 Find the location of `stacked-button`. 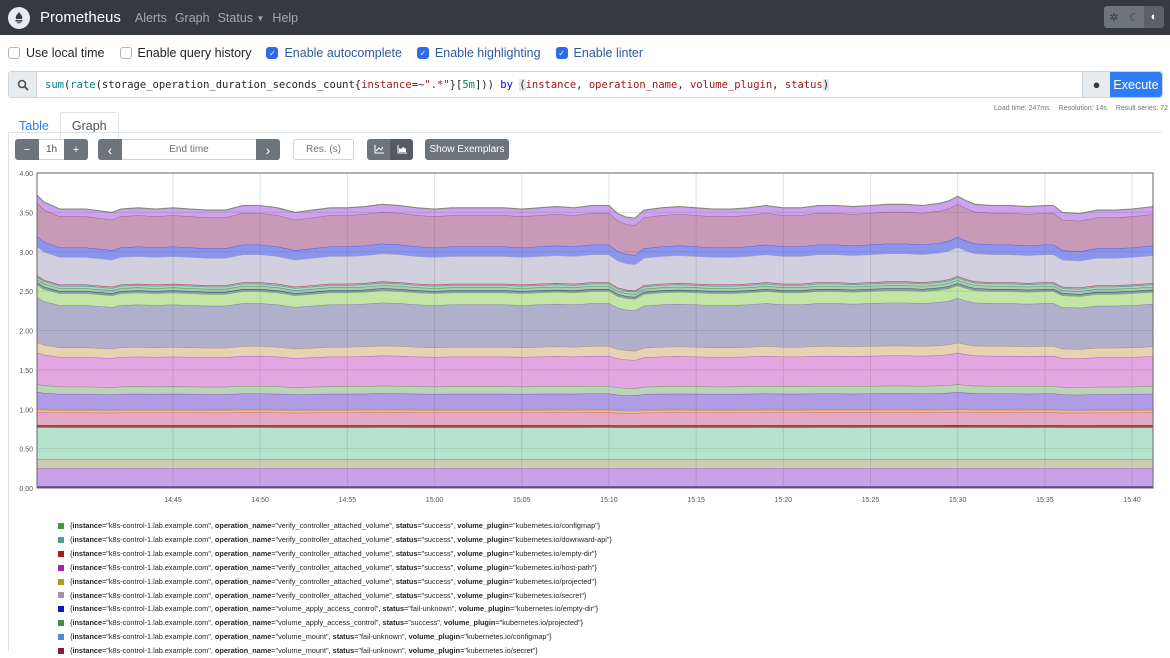

stacked-button is located at coordinates (401, 149).